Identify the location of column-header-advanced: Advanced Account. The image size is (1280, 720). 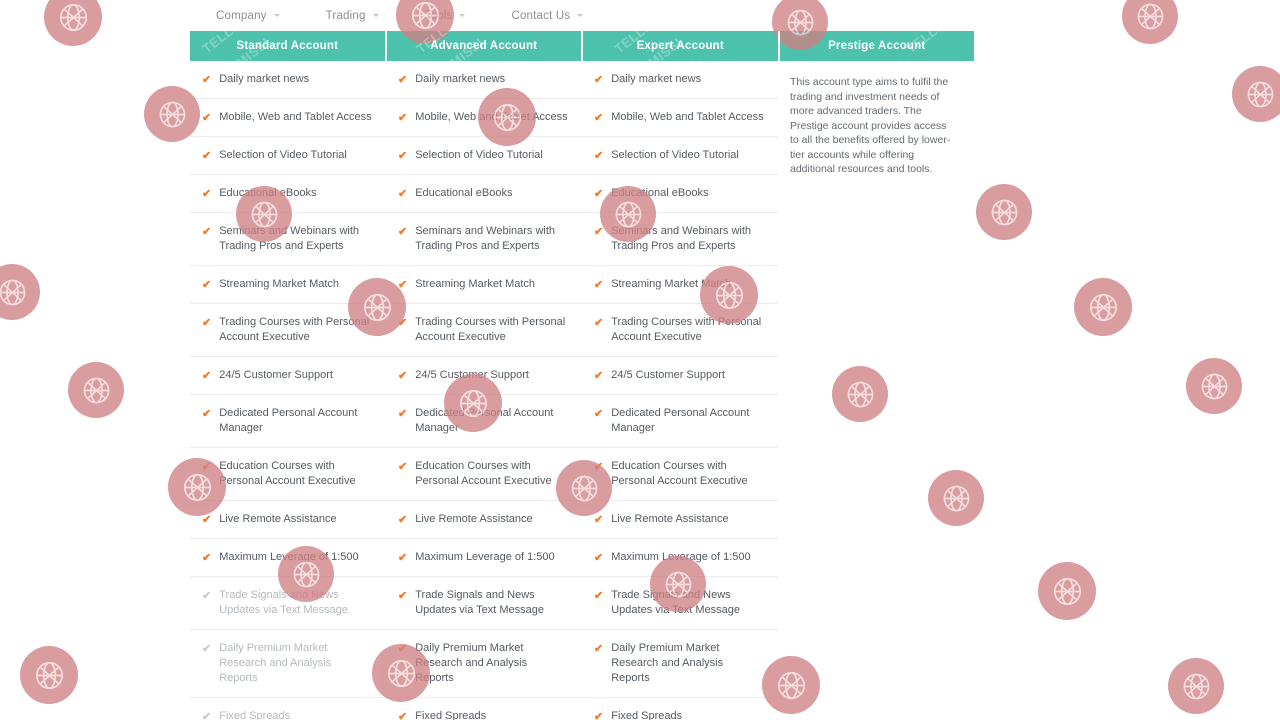
(483, 46).